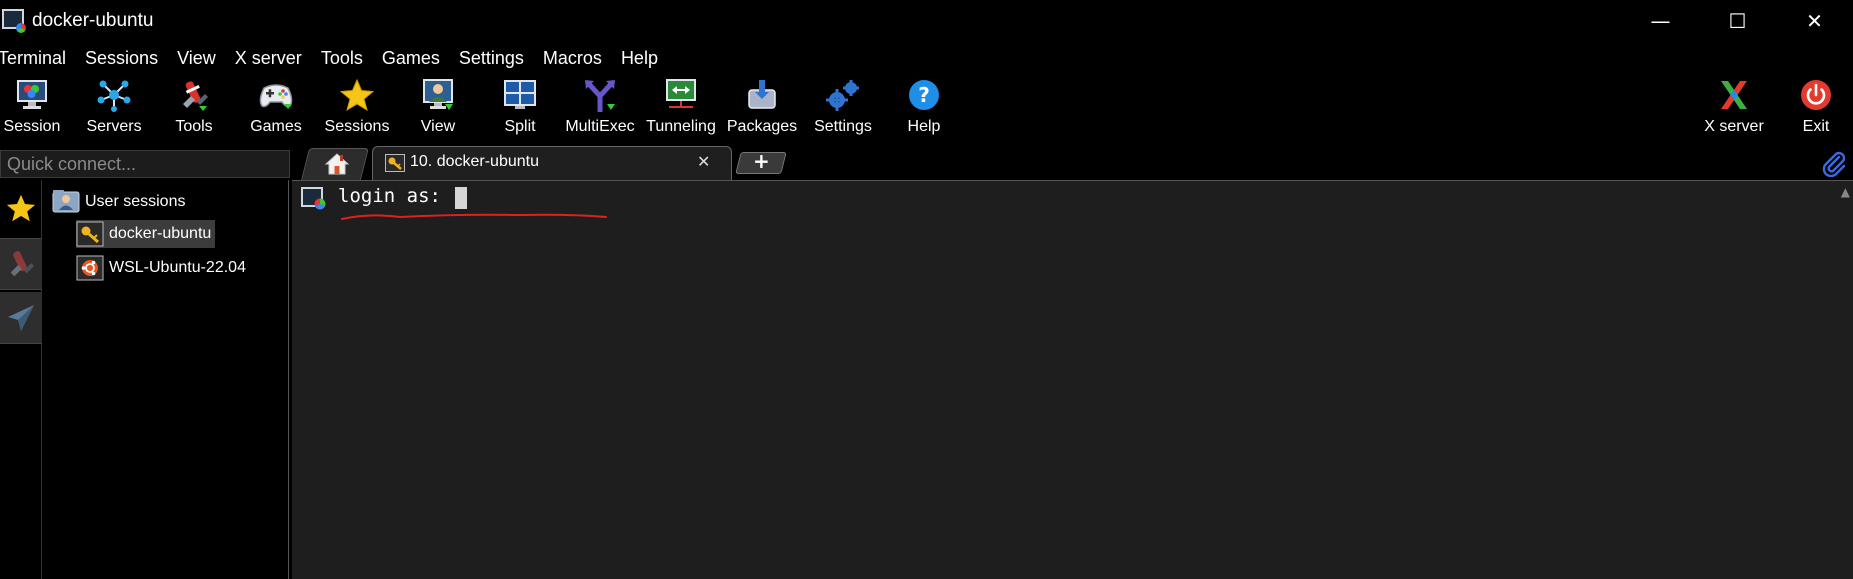  What do you see at coordinates (640, 58) in the screenshot?
I see `menu-help: Help` at bounding box center [640, 58].